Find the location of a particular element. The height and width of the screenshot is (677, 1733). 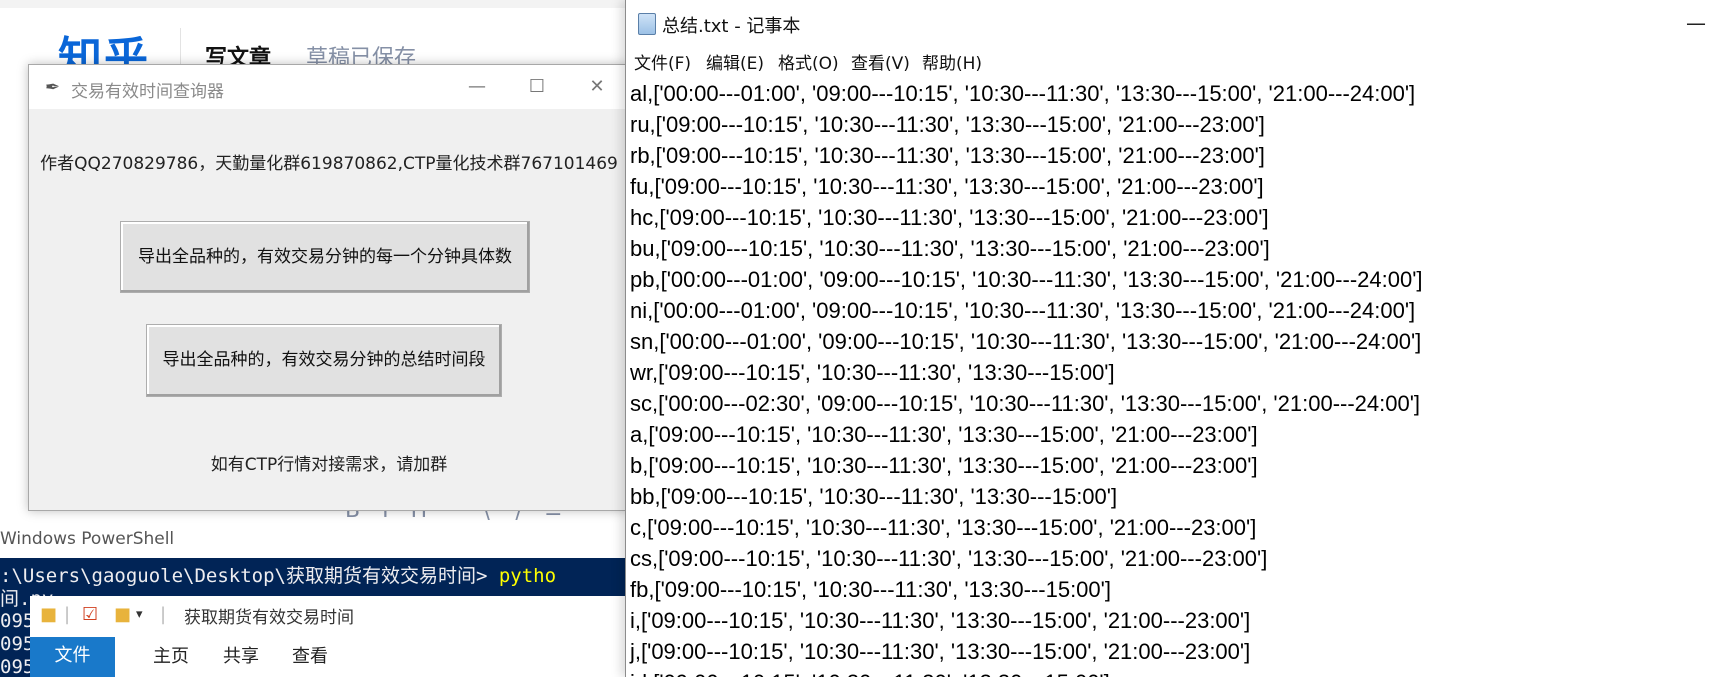

menu-view: 查看(V) is located at coordinates (880, 61).